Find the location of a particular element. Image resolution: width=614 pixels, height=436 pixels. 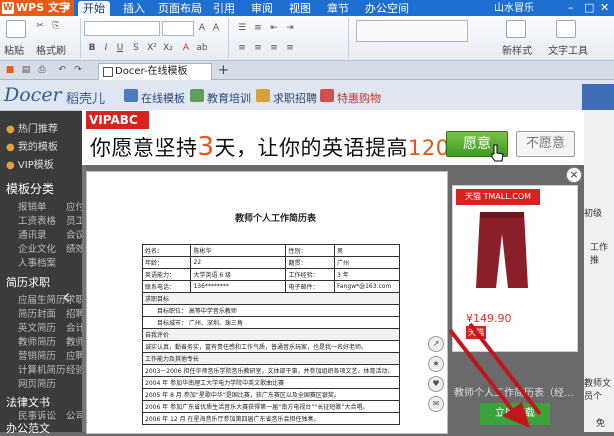

new-style-icon is located at coordinates (516, 29).